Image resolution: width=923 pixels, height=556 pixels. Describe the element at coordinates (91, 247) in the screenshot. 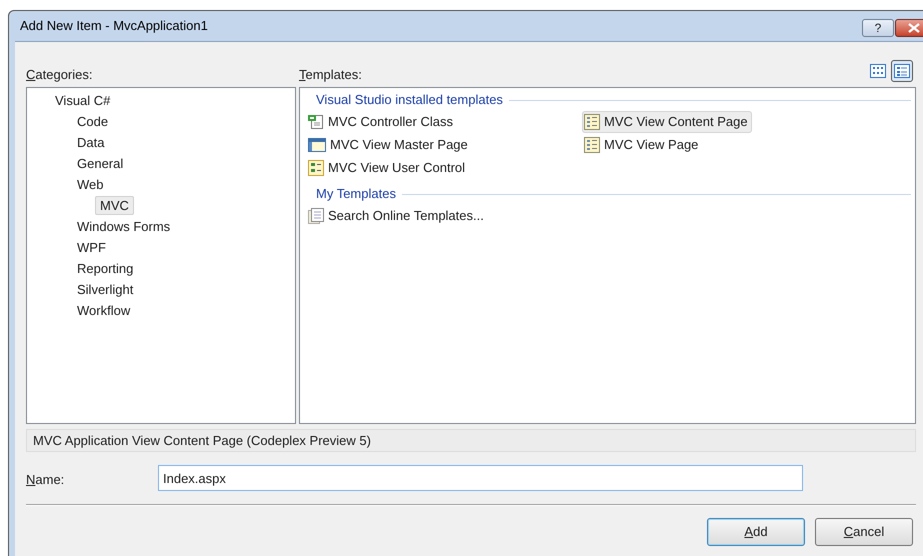

I see `tree-item: WPF` at that location.